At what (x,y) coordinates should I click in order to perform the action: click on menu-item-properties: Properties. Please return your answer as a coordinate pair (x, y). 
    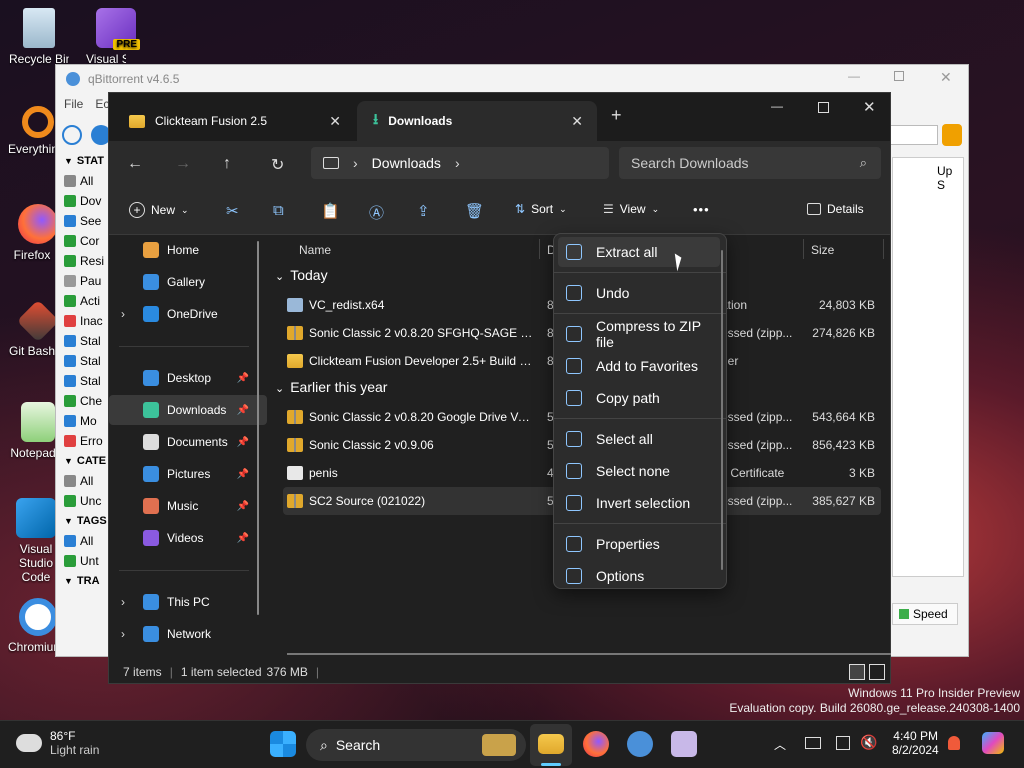
    Looking at the image, I should click on (639, 544).